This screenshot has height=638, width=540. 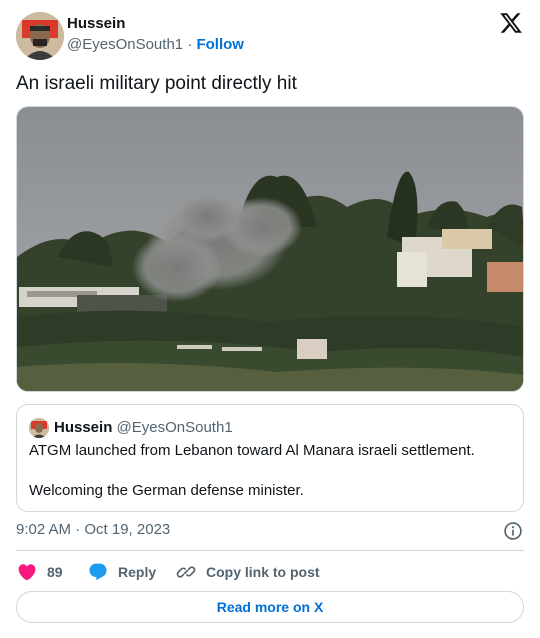 I want to click on author-handle: @EyesOnSouth1, so click(x=125, y=44).